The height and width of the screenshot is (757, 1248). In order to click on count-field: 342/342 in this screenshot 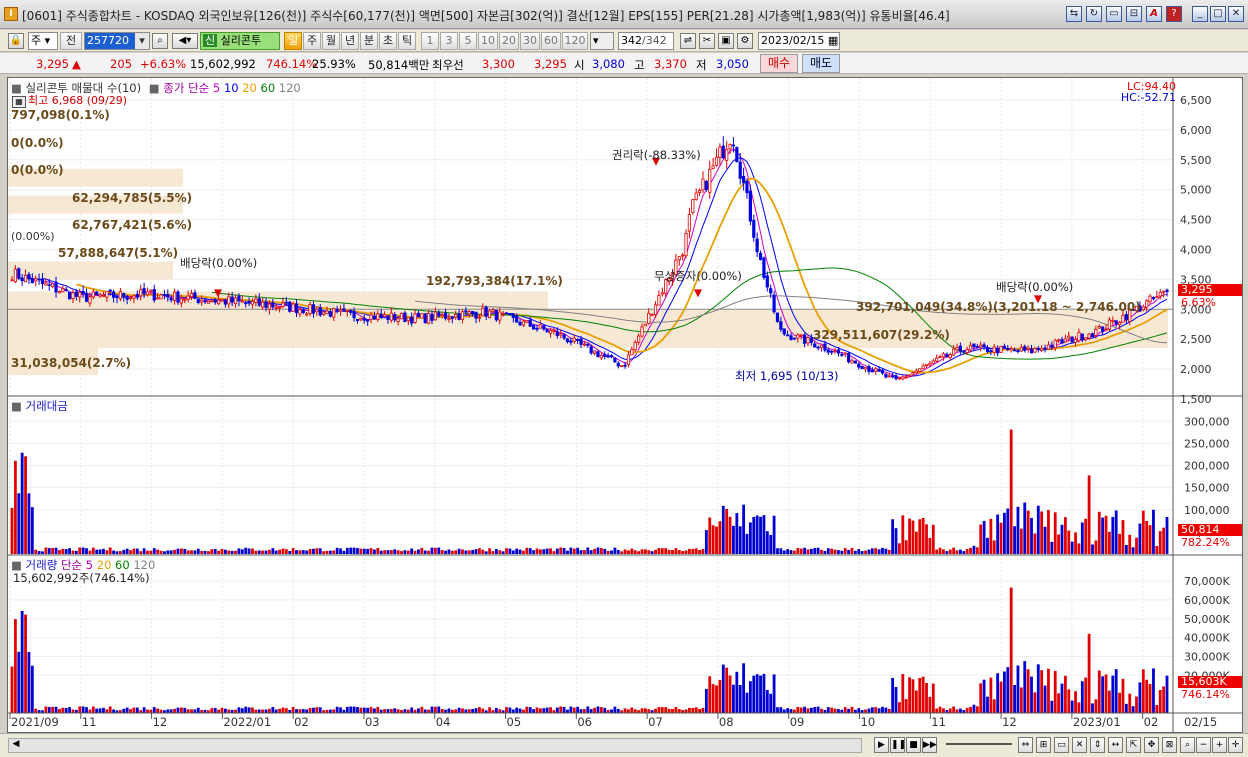, I will do `click(646, 41)`.